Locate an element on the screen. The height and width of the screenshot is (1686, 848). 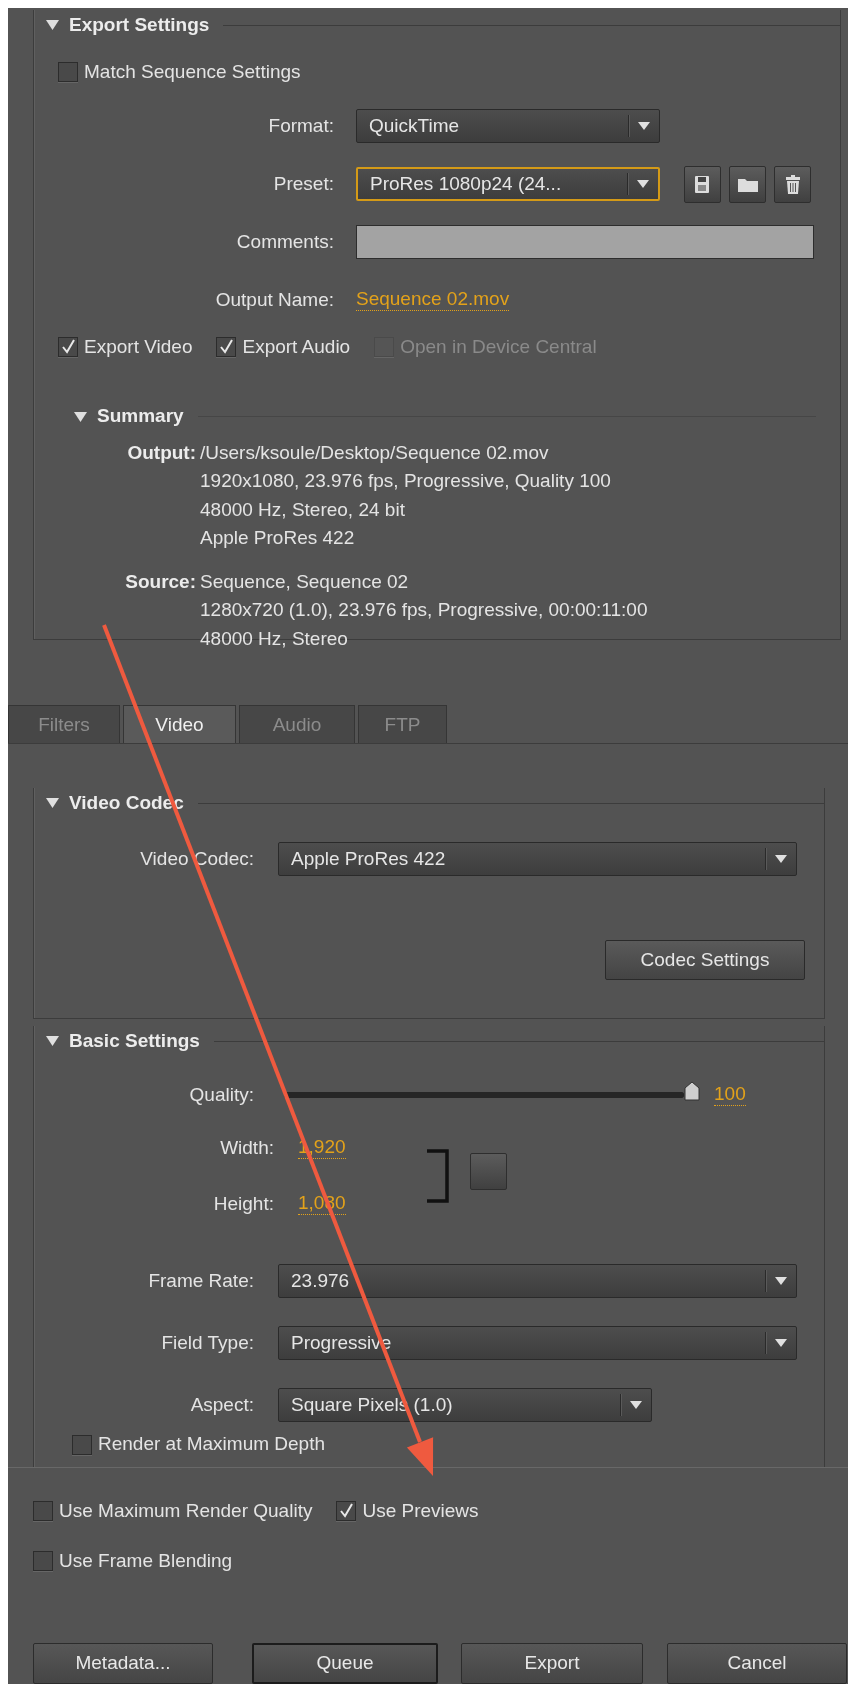
section-title: Summary is located at coordinates (140, 416).